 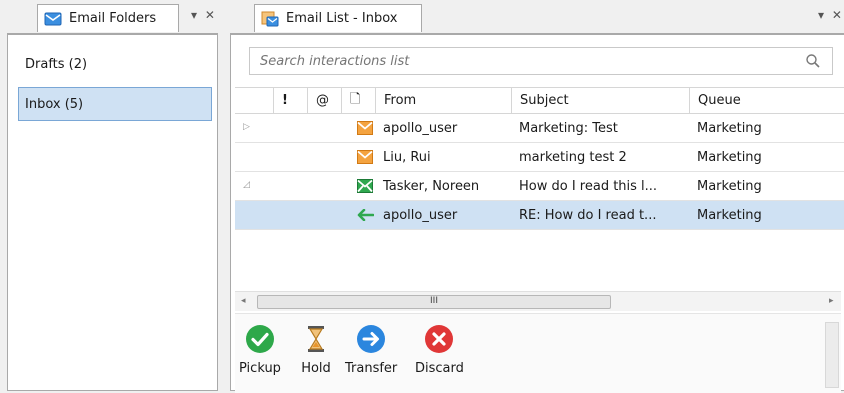 I want to click on tab-email-folders: Email Folders, so click(x=108, y=18).